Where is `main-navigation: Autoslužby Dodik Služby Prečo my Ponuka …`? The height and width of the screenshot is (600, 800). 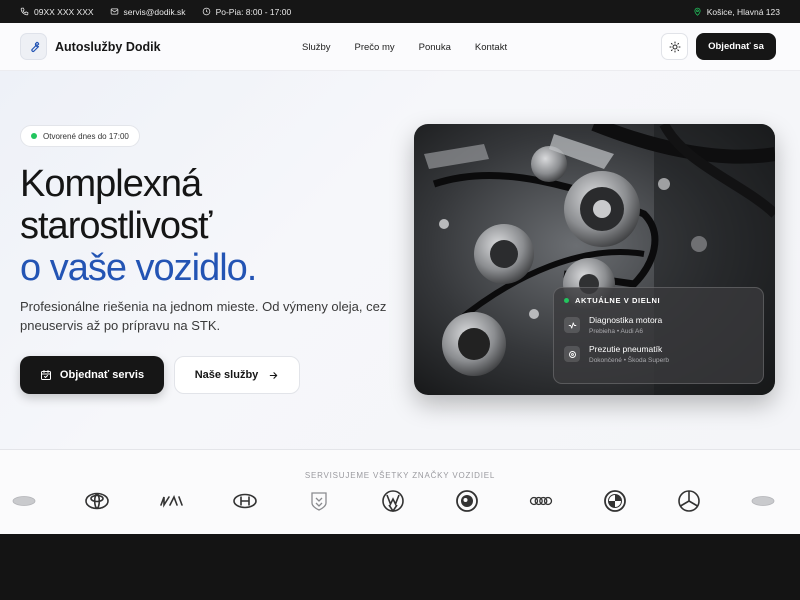
main-navigation: Autoslužby Dodik Služby Prečo my Ponuka … is located at coordinates (400, 47).